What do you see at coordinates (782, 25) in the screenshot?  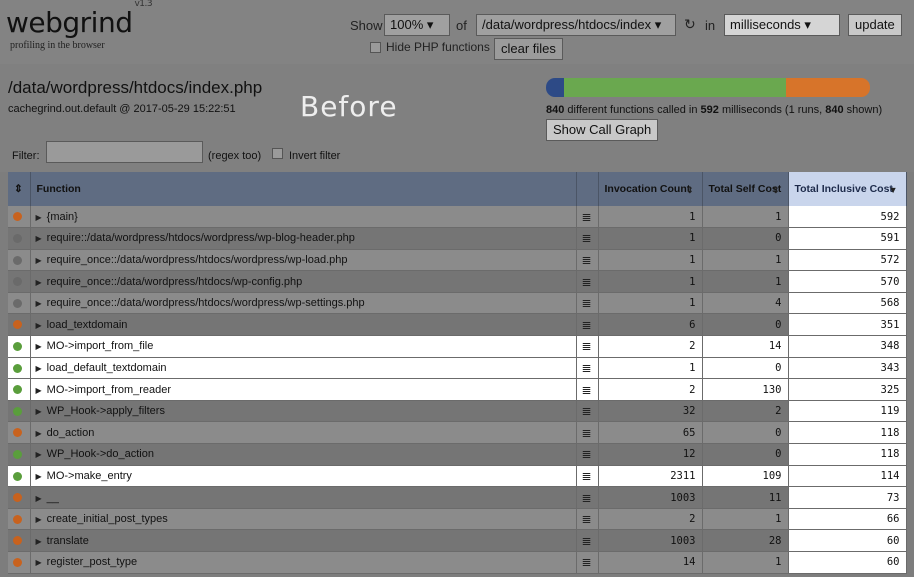 I see `unit-select: milliseconds ▾` at bounding box center [782, 25].